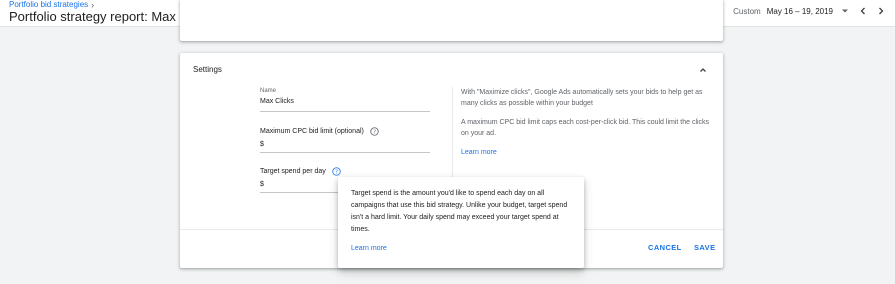  I want to click on save-button: SAVE, so click(704, 247).